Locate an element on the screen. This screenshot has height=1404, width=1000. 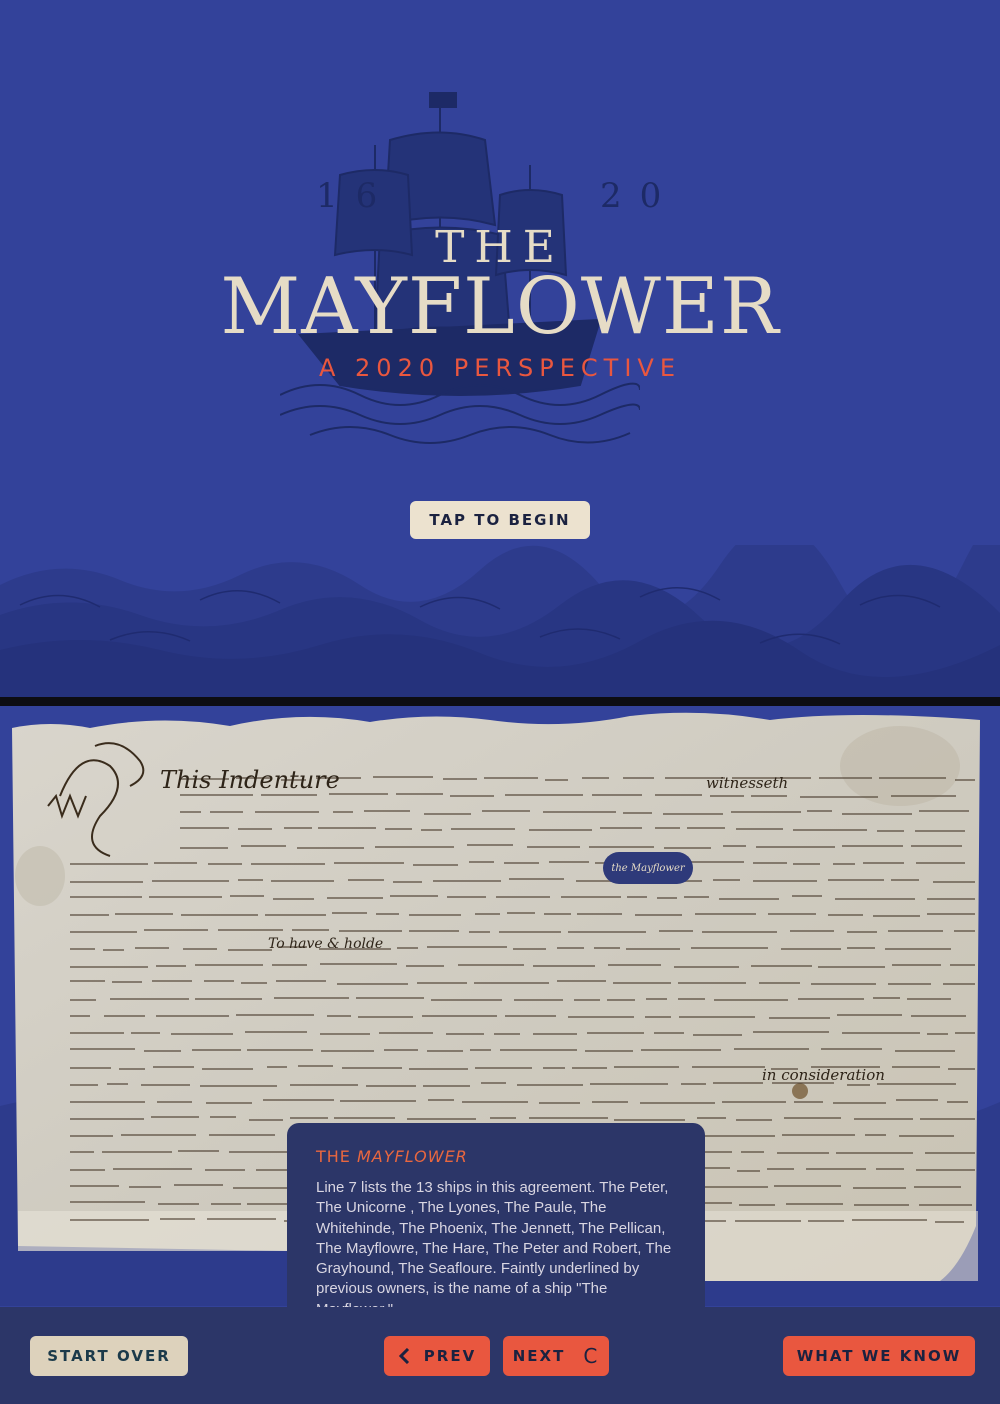
chevron-left-icon is located at coordinates (403, 1356).